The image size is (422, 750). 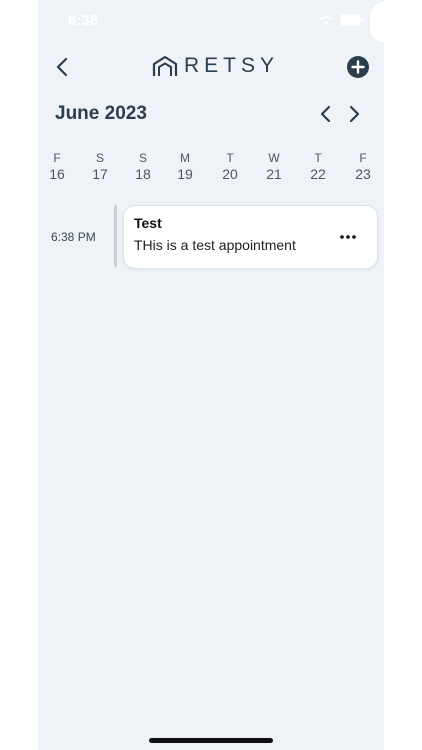 I want to click on appointment-time: 6:38 PM, so click(x=73, y=237).